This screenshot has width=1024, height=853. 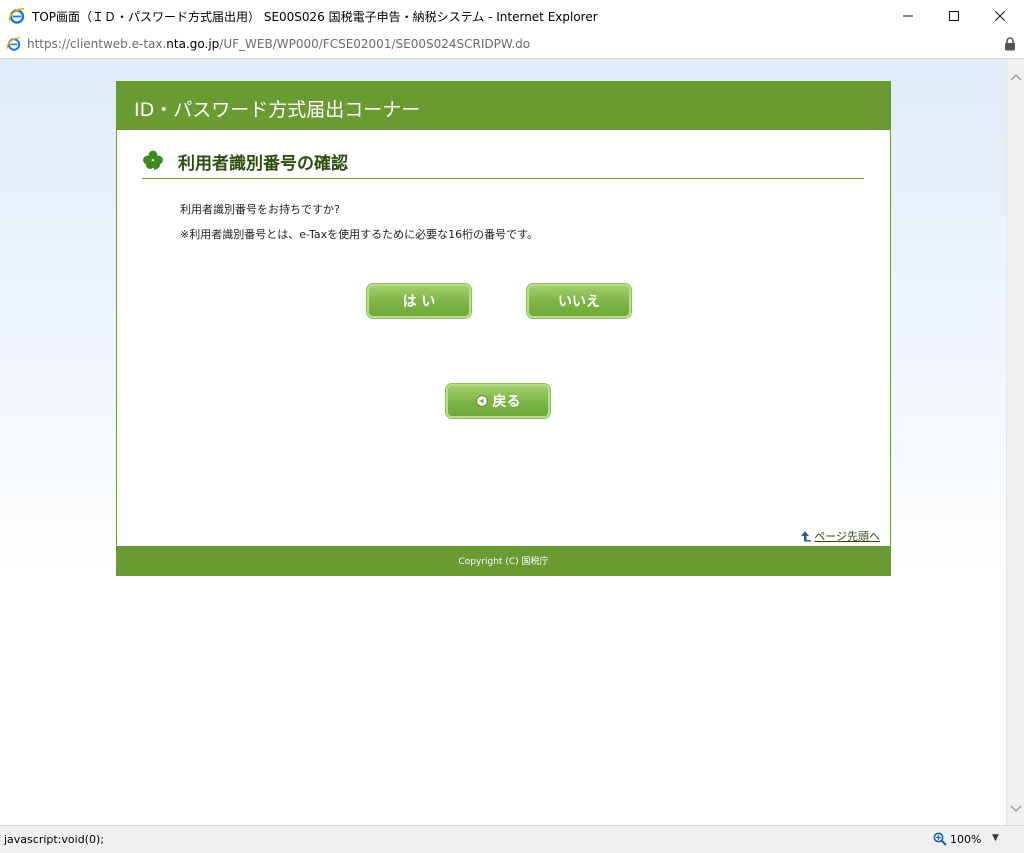 I want to click on page-top-link: ページ先頭へ, so click(x=840, y=536).